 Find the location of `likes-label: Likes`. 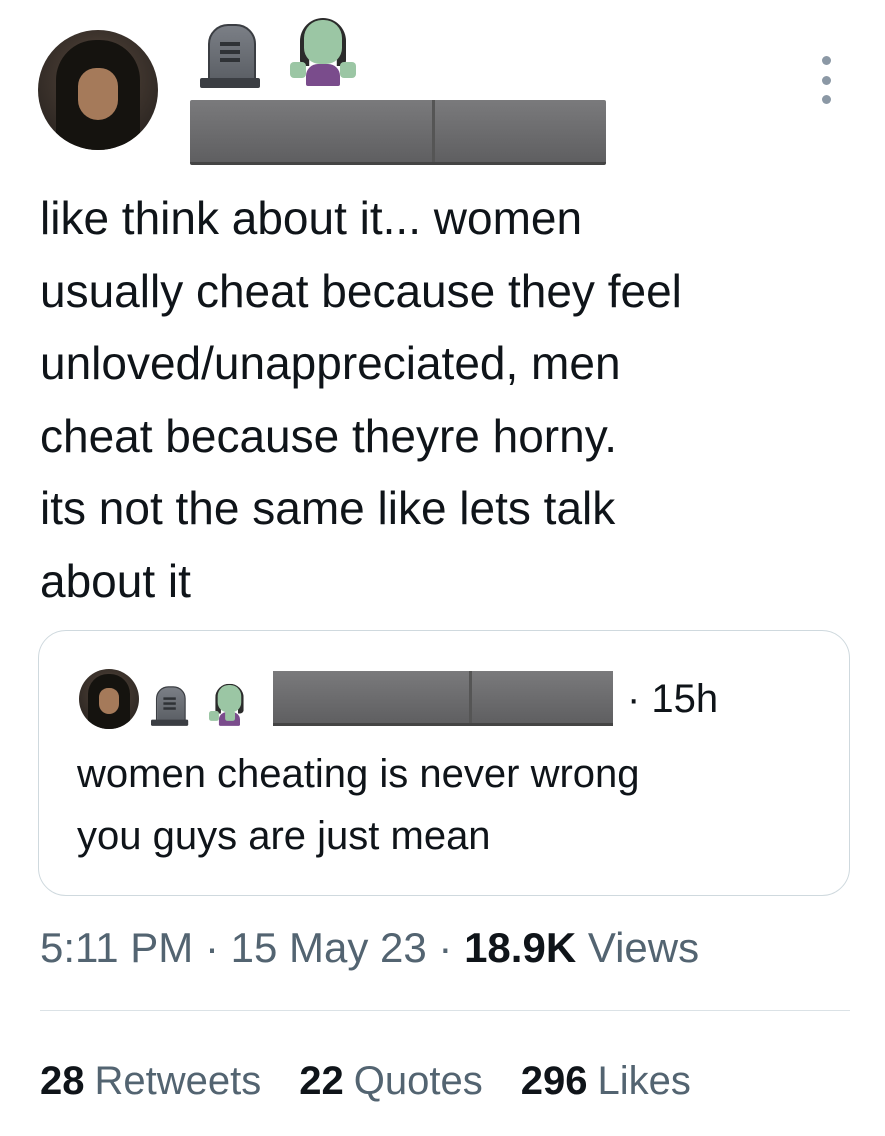

likes-label: Likes is located at coordinates (644, 1081).